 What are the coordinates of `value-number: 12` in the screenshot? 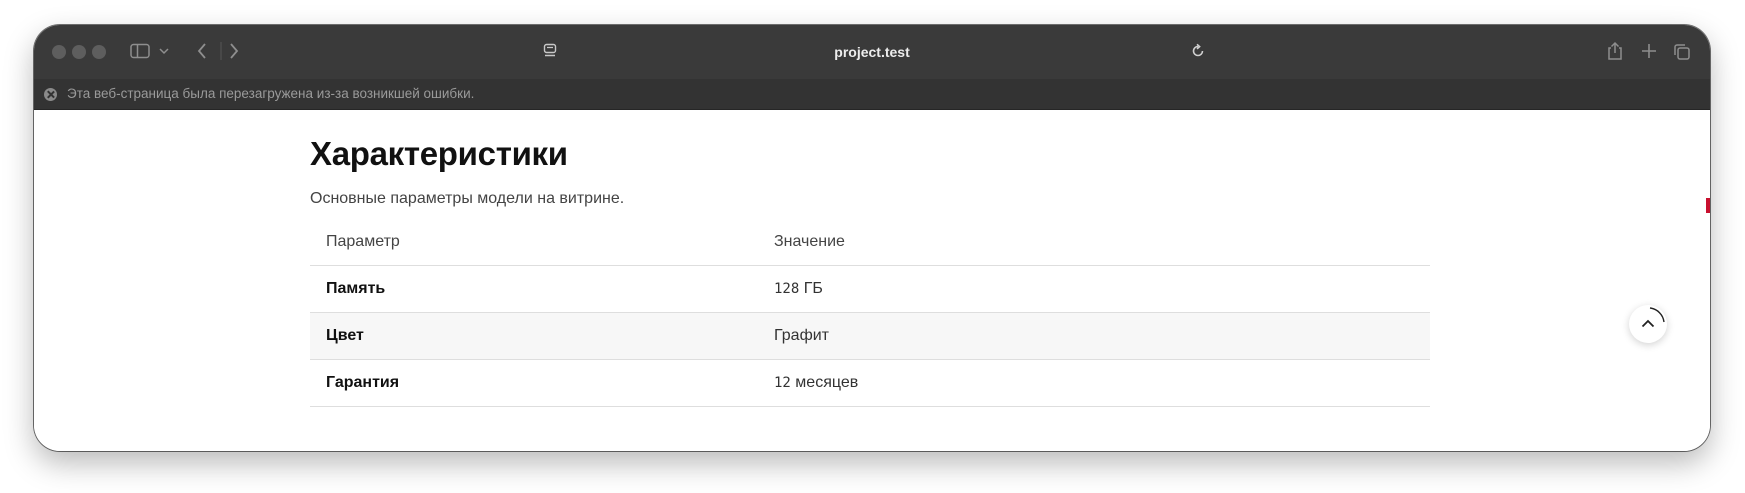 It's located at (782, 383).